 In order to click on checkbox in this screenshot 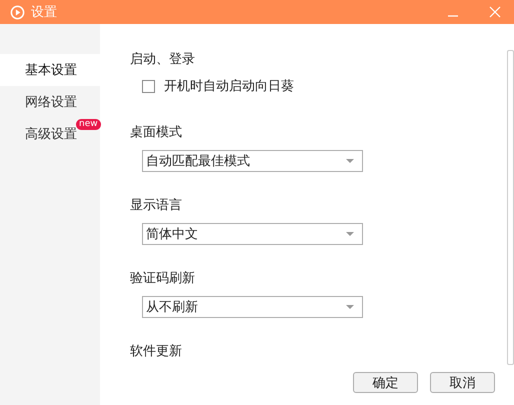, I will do `click(148, 86)`.